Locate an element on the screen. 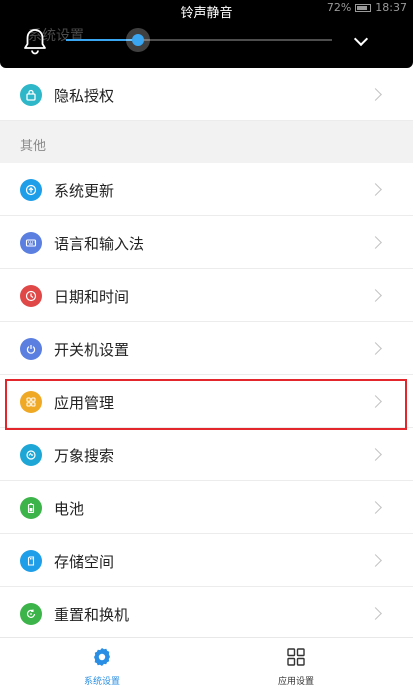 This screenshot has height=691, width=413. status-indicators: 72% 18:37 is located at coordinates (367, 7).